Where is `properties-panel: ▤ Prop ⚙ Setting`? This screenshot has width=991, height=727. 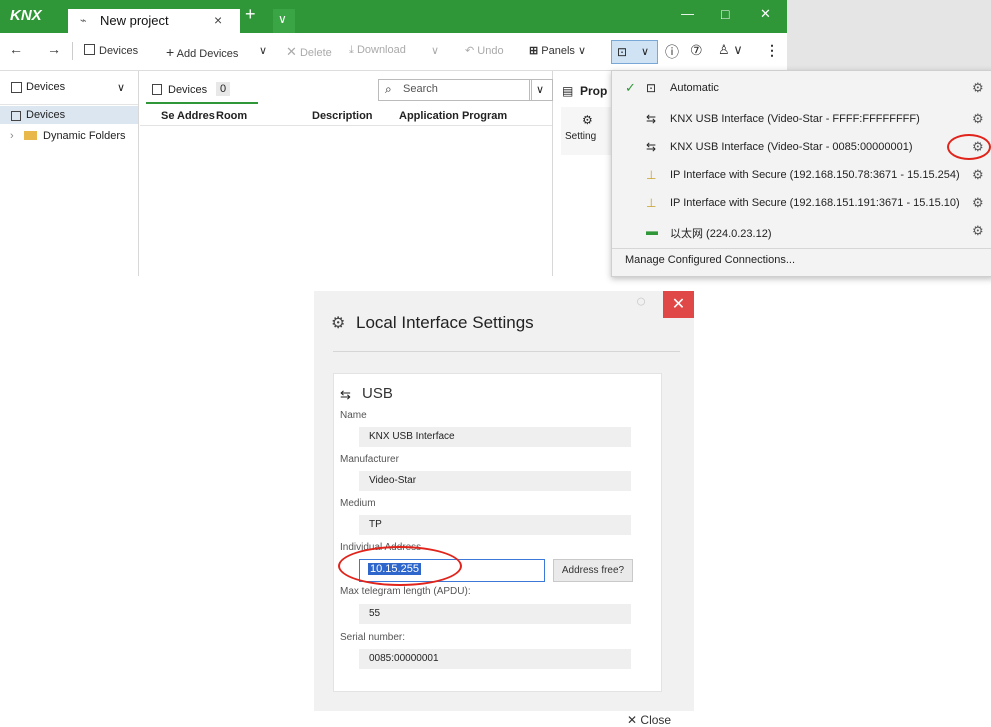 properties-panel: ▤ Prop ⚙ Setting is located at coordinates (583, 173).